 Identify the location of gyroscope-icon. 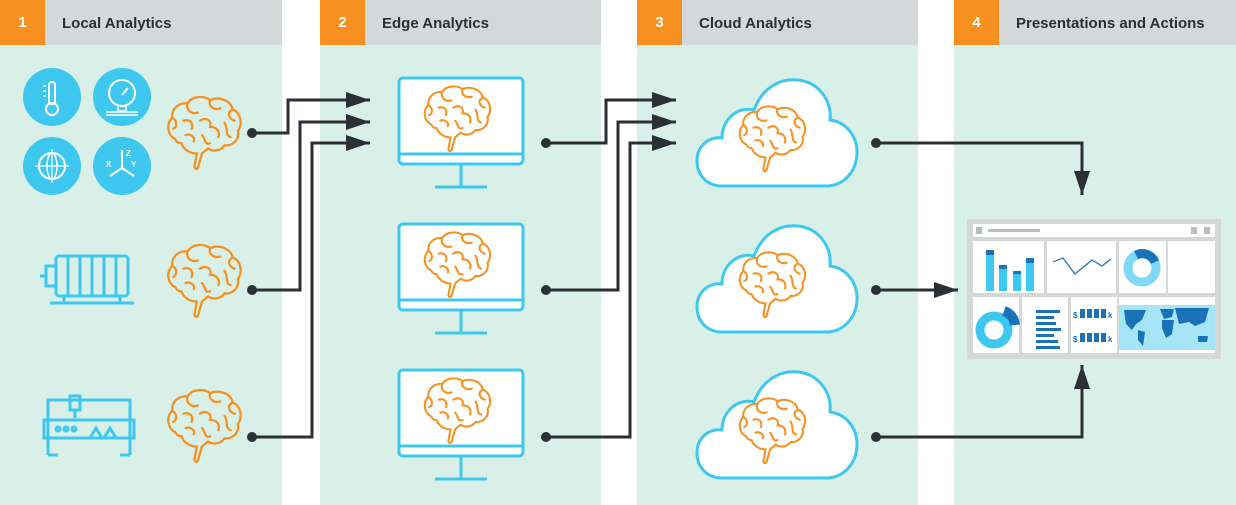
(52, 166).